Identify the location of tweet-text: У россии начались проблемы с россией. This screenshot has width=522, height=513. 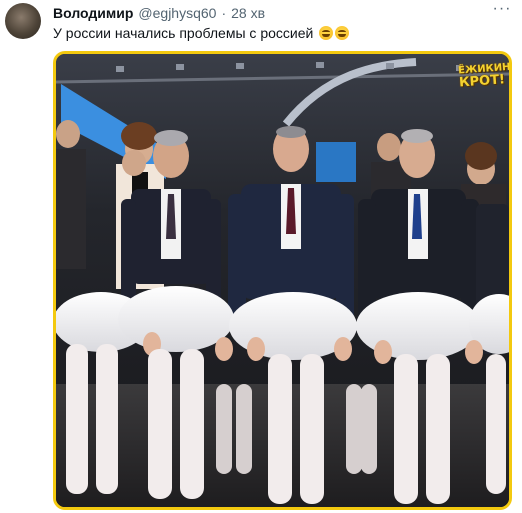
(201, 33).